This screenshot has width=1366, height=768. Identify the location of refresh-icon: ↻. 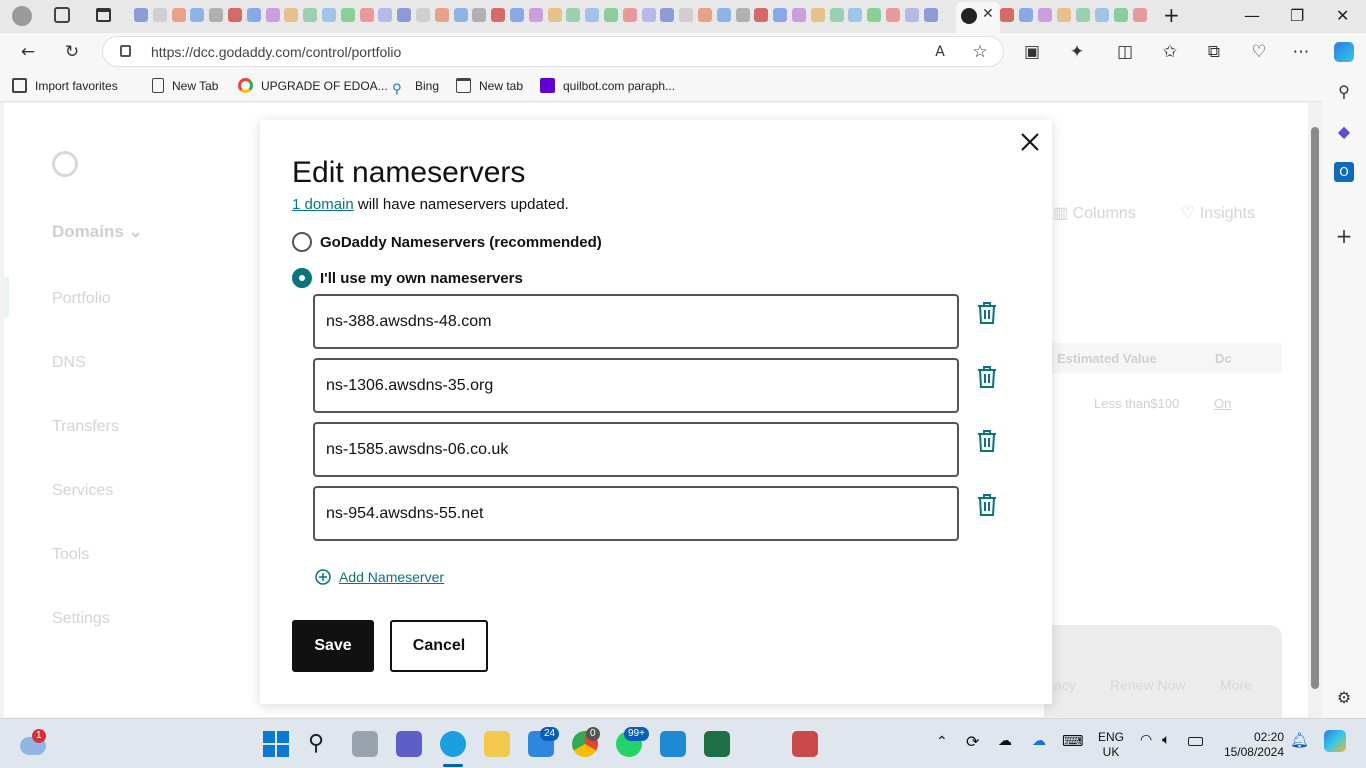
(72, 52).